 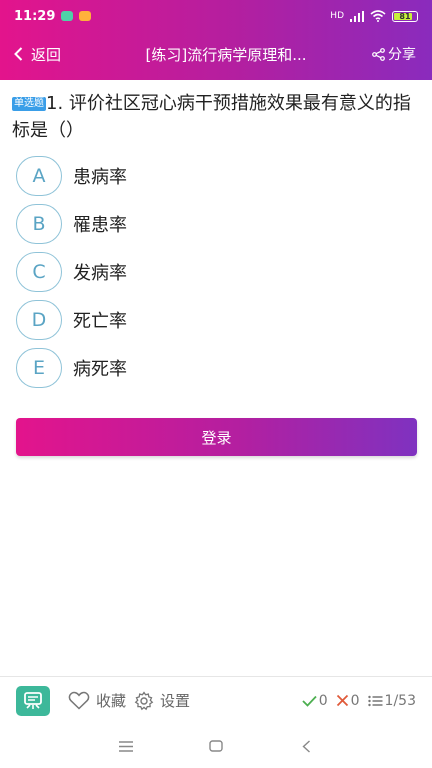 I want to click on message-notification-icon, so click(x=67, y=16).